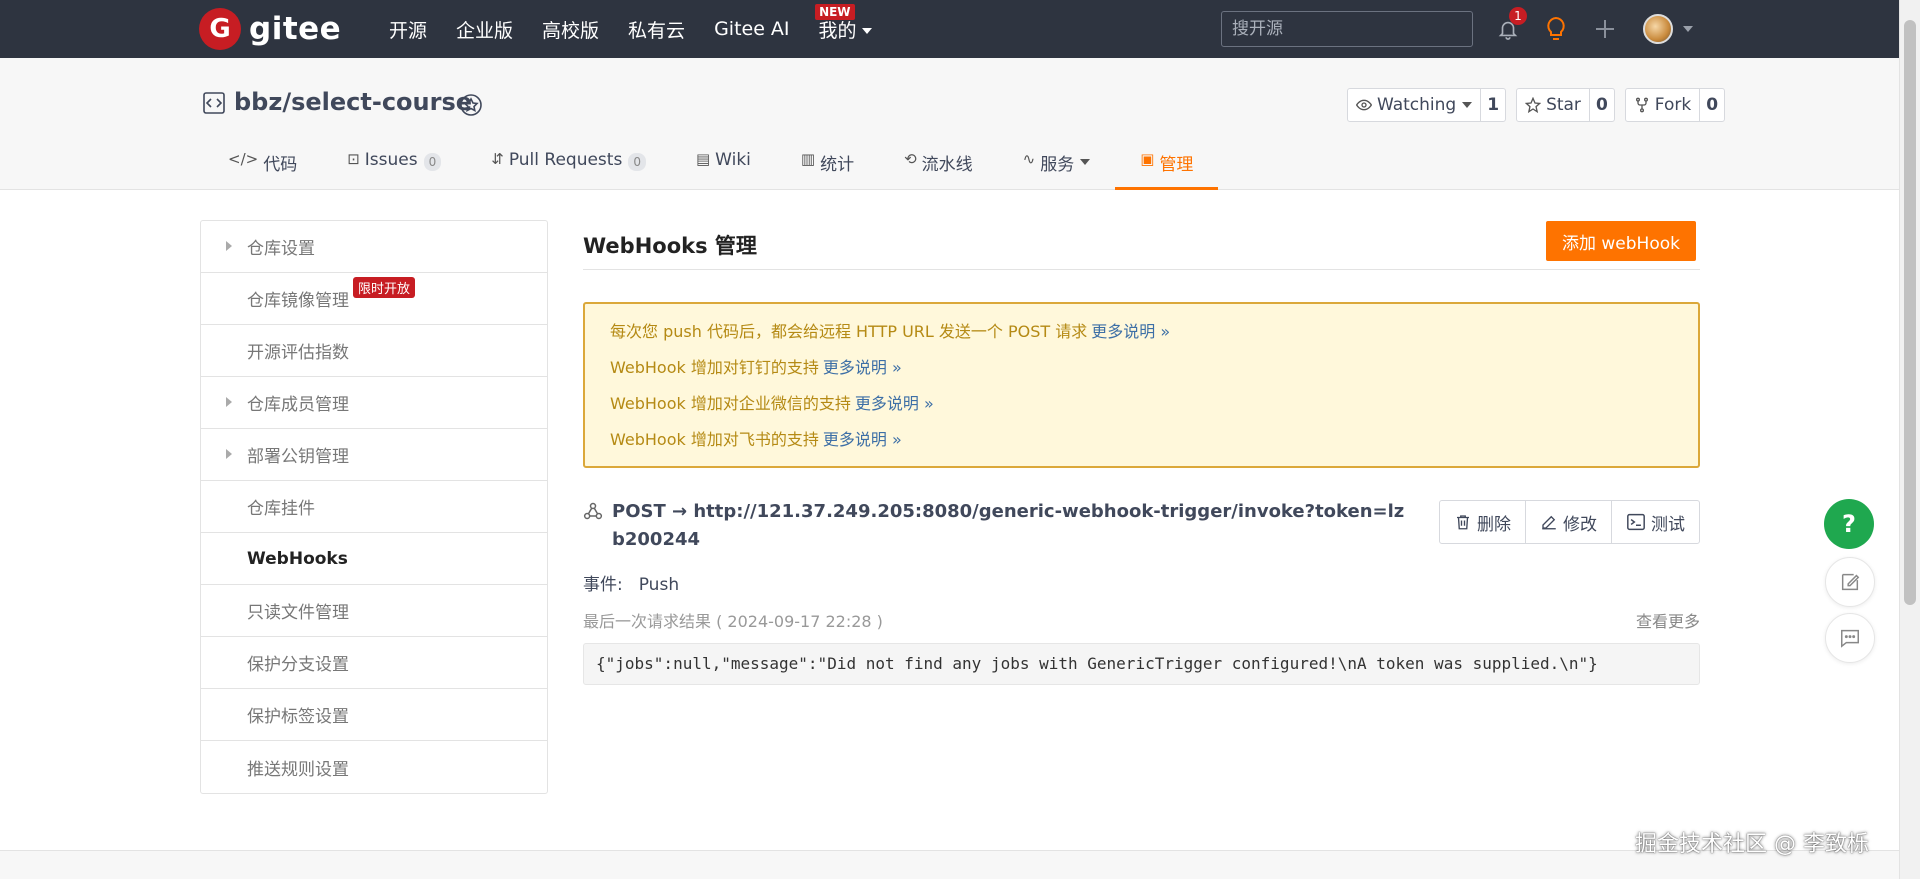 Image resolution: width=1920 pixels, height=879 pixels. What do you see at coordinates (1712, 105) in the screenshot?
I see `fork-count: 0` at bounding box center [1712, 105].